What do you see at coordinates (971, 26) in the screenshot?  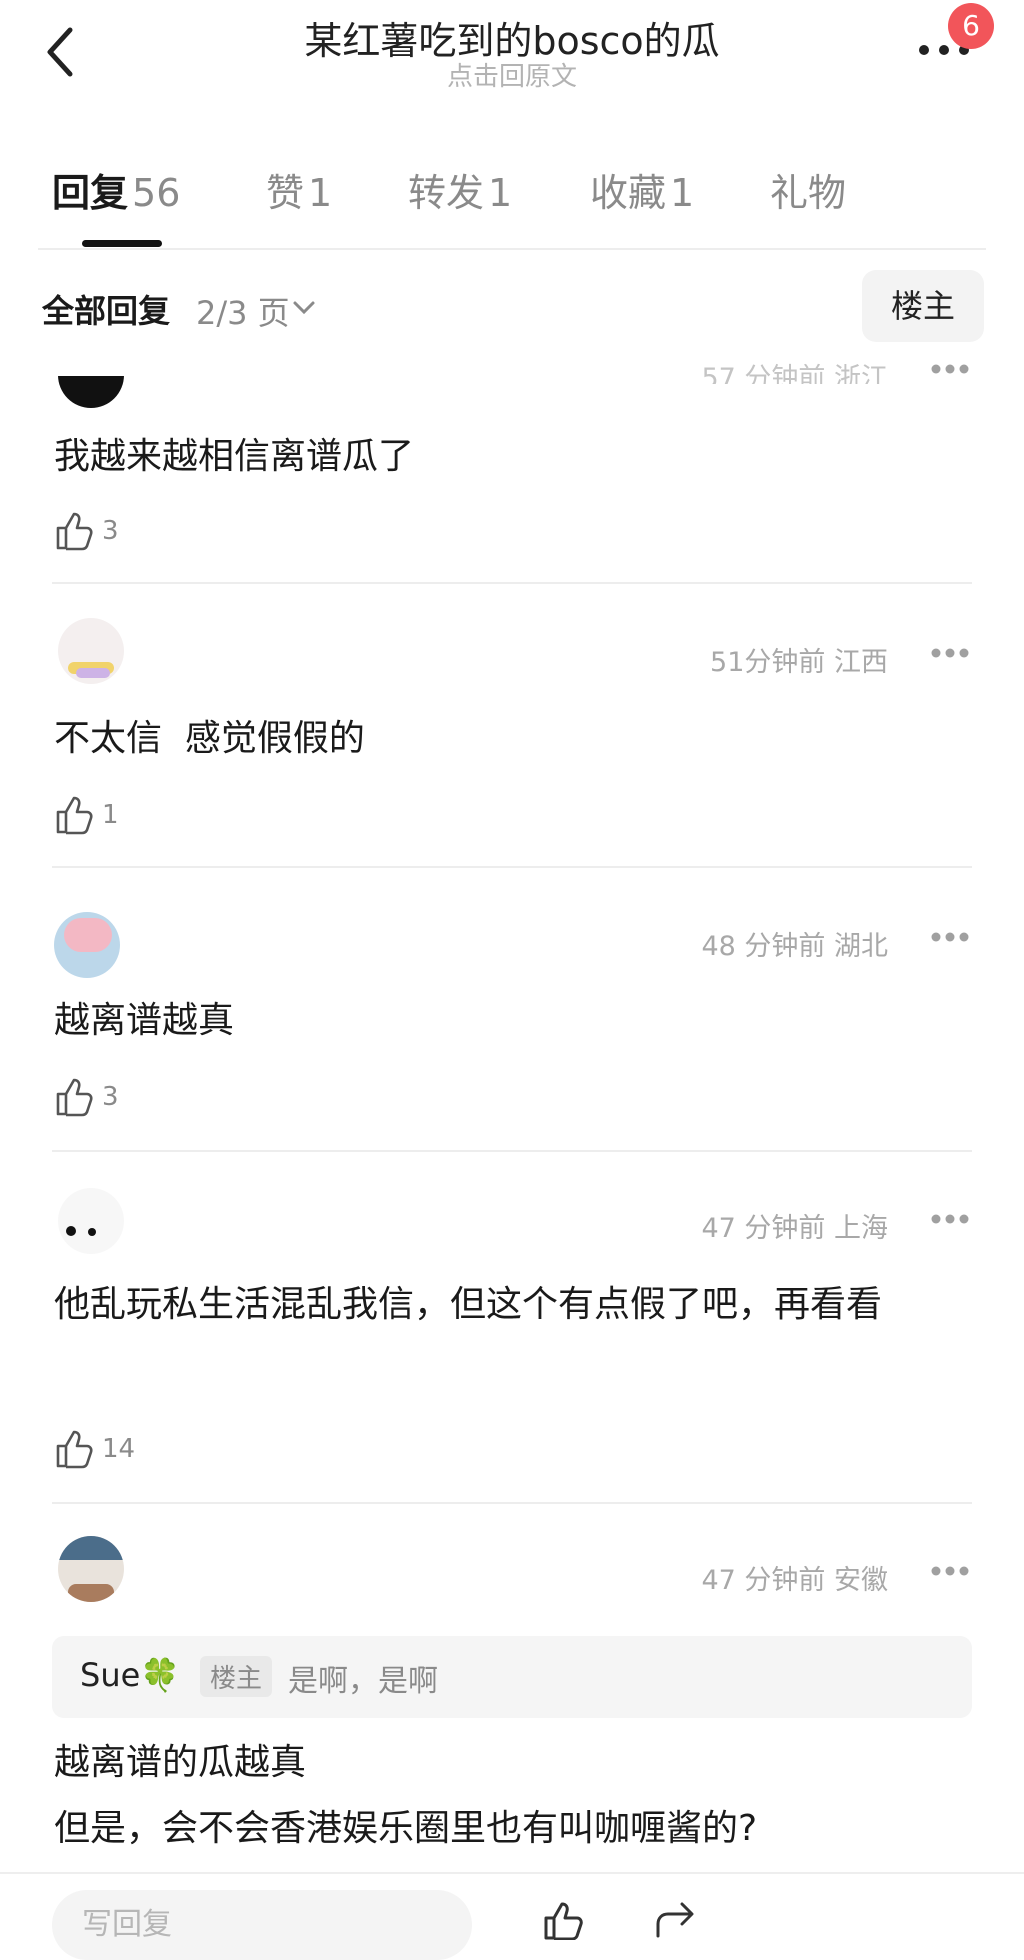 I see `notification-badge: 6` at bounding box center [971, 26].